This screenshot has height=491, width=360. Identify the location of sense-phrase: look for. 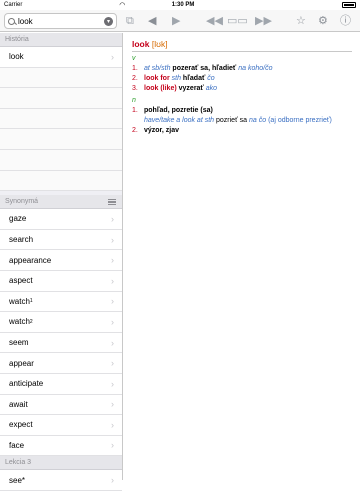
(157, 78).